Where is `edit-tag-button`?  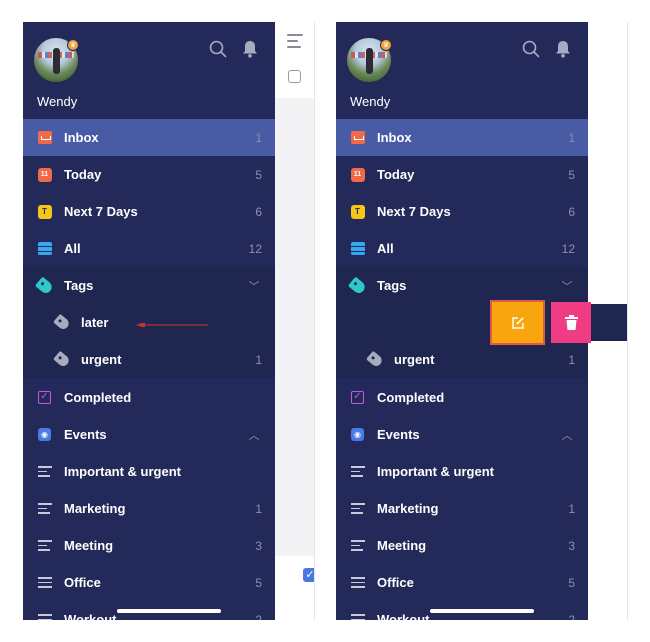
edit-tag-button is located at coordinates (517, 322).